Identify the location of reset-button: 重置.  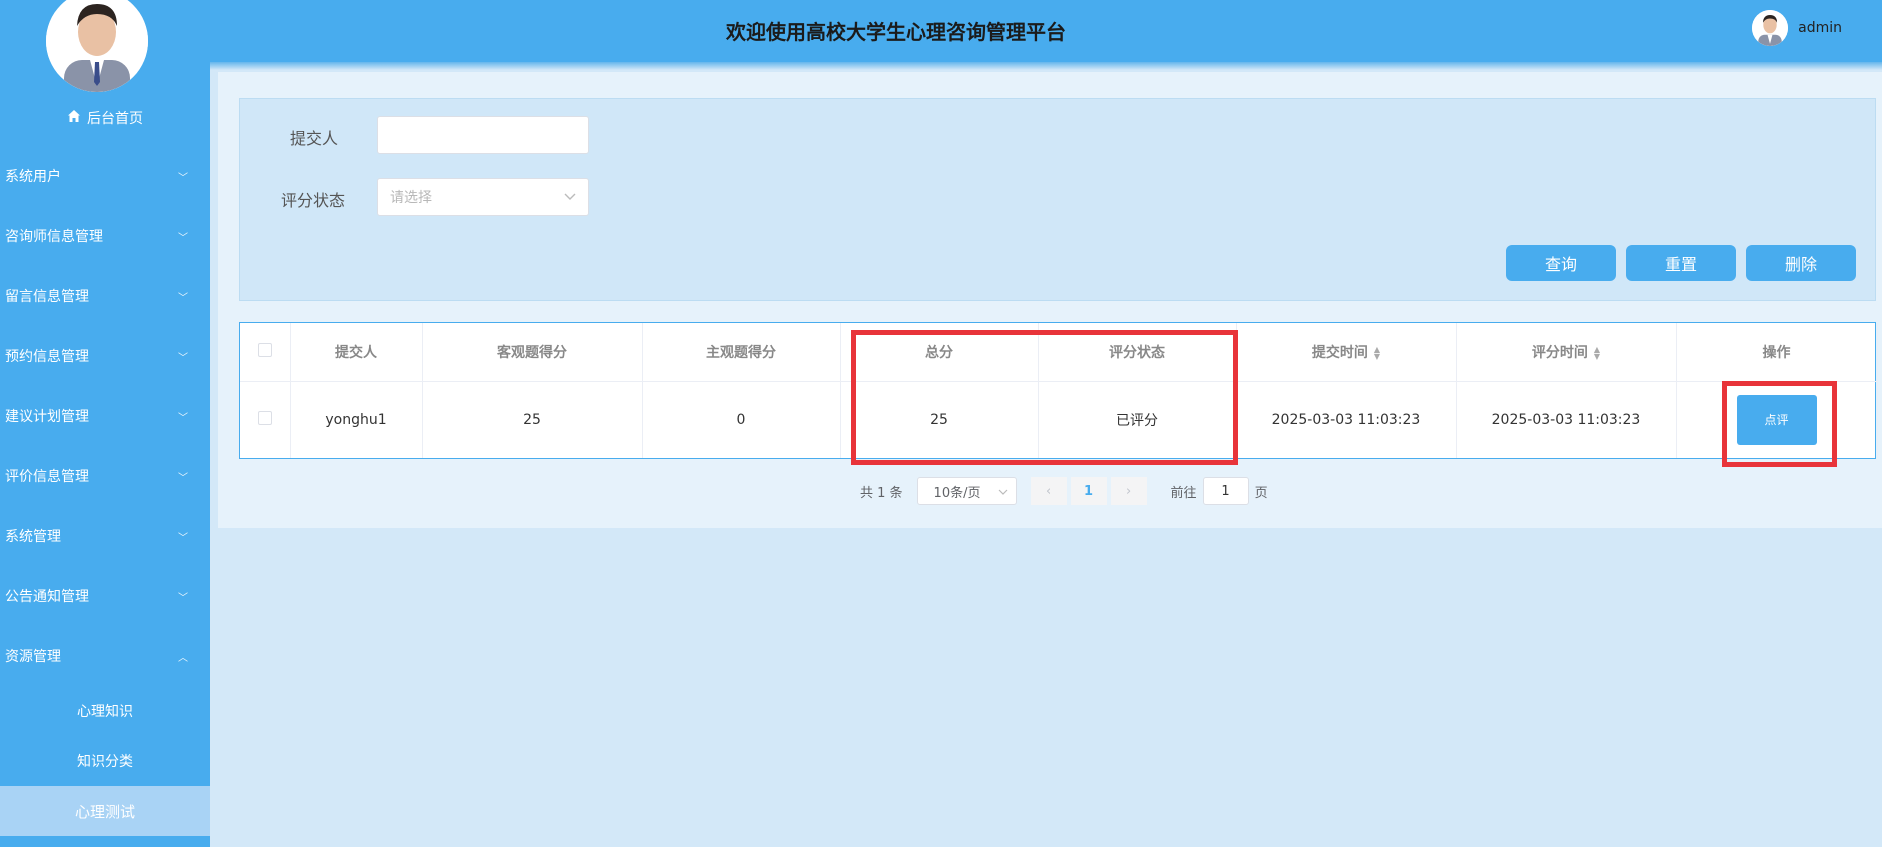
(1681, 263).